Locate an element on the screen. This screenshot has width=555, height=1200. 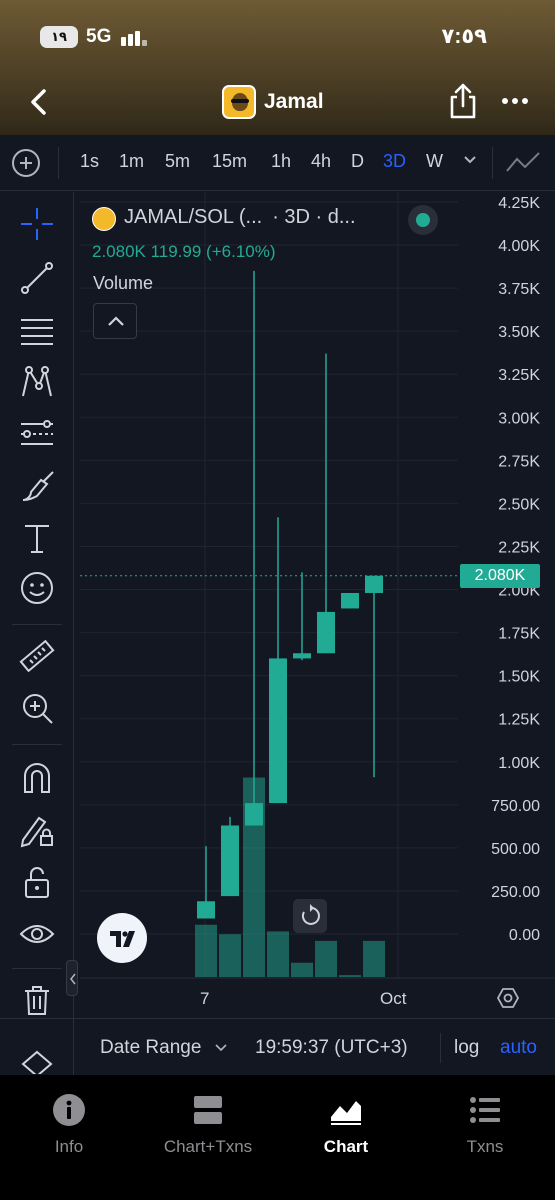
magnet-tool is located at coordinates (37, 778).